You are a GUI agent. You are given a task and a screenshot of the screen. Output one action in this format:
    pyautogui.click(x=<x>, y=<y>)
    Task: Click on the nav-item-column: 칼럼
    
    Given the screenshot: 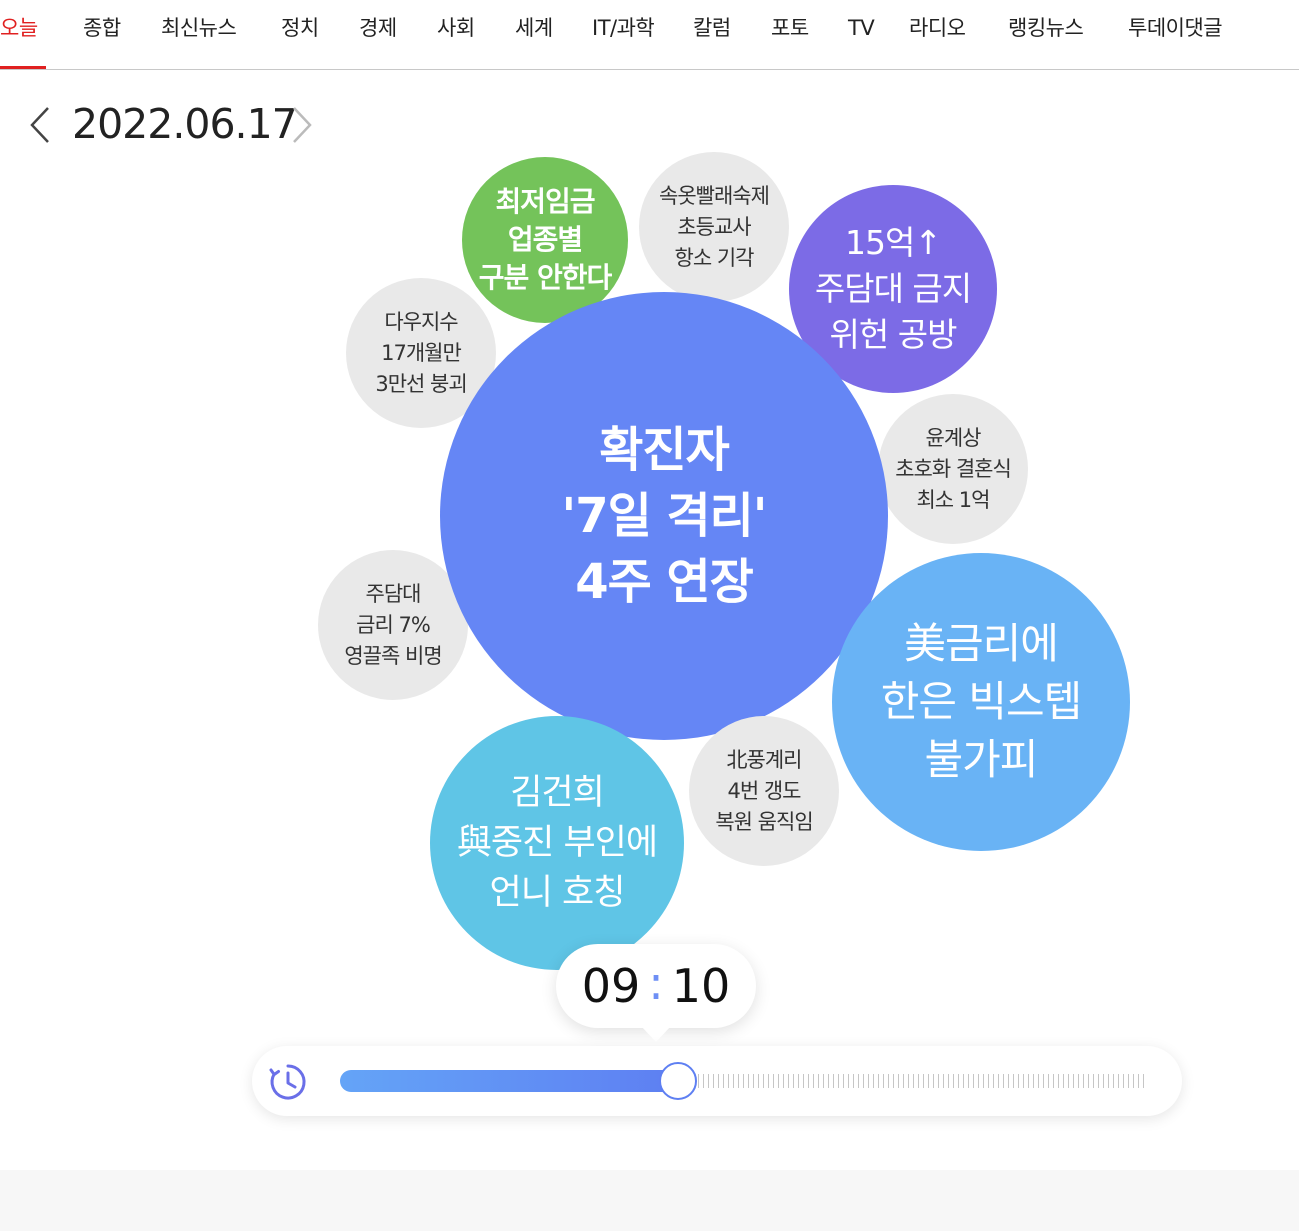 What is the action you would take?
    pyautogui.click(x=712, y=35)
    